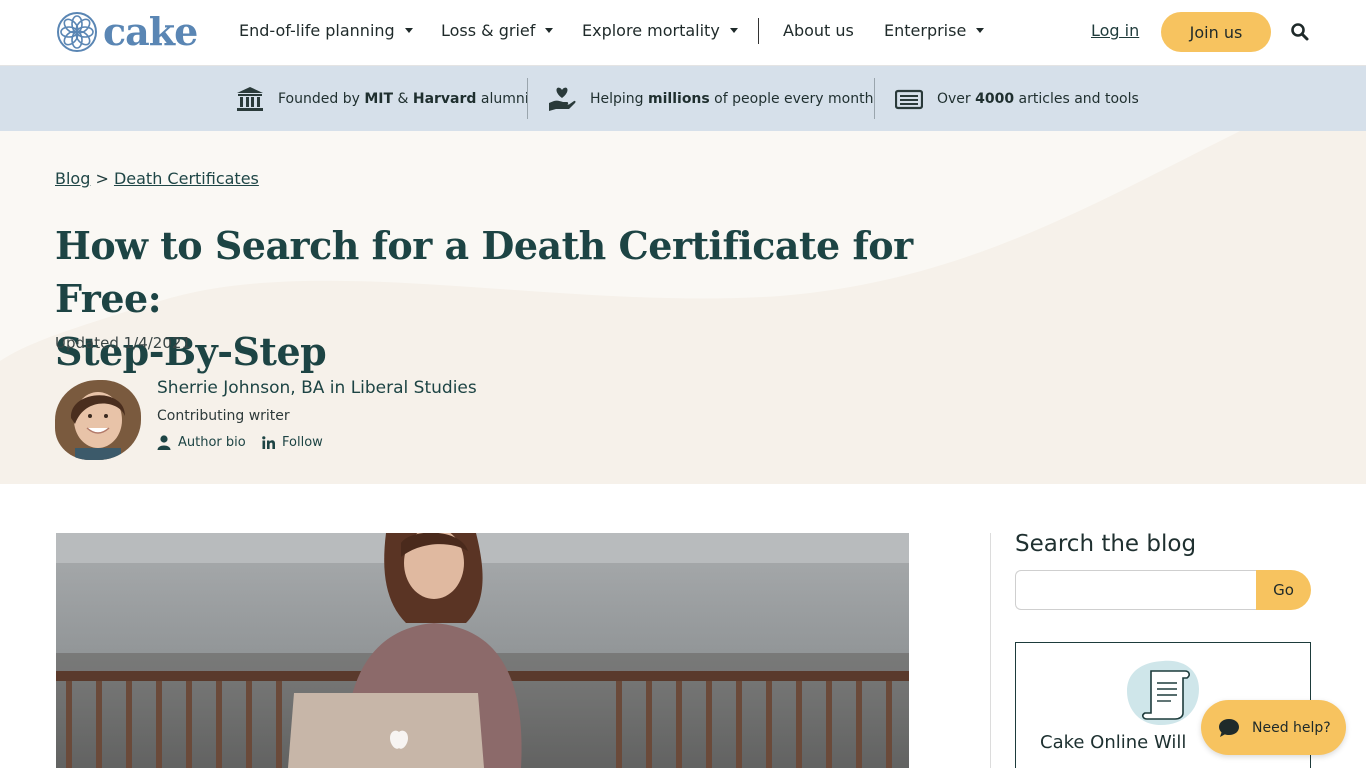  I want to click on trust-helping: Helping millions of people every month, so click(710, 98).